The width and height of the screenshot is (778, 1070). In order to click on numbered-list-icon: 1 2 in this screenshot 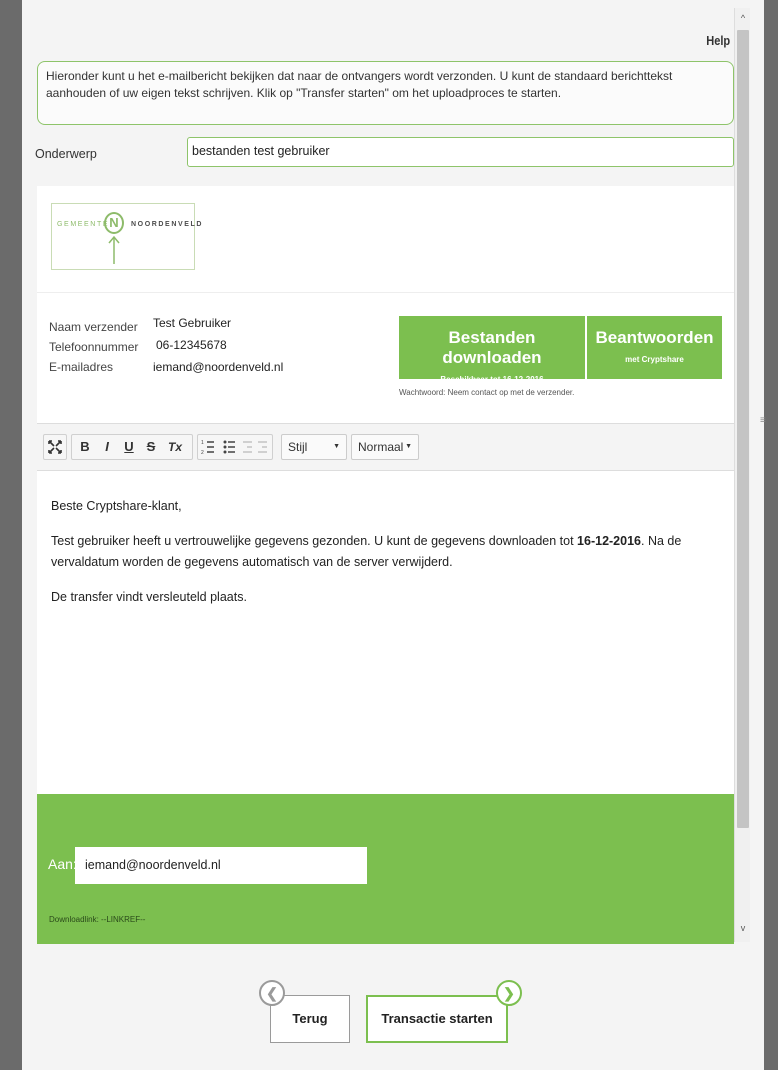, I will do `click(207, 448)`.